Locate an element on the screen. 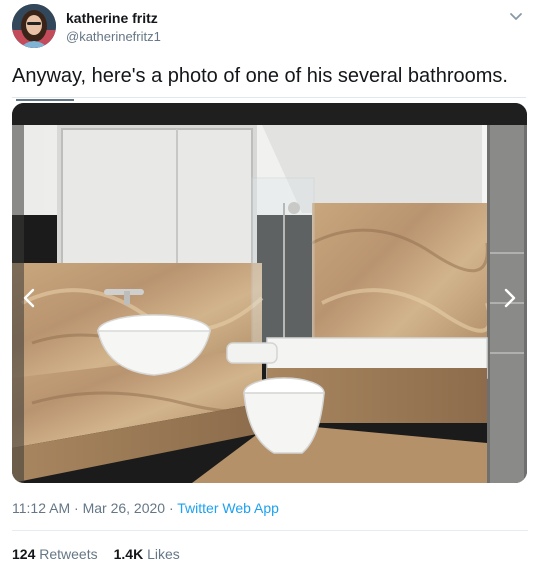 This screenshot has height=571, width=540. retweets-stat: 124 Retweets is located at coordinates (55, 554).